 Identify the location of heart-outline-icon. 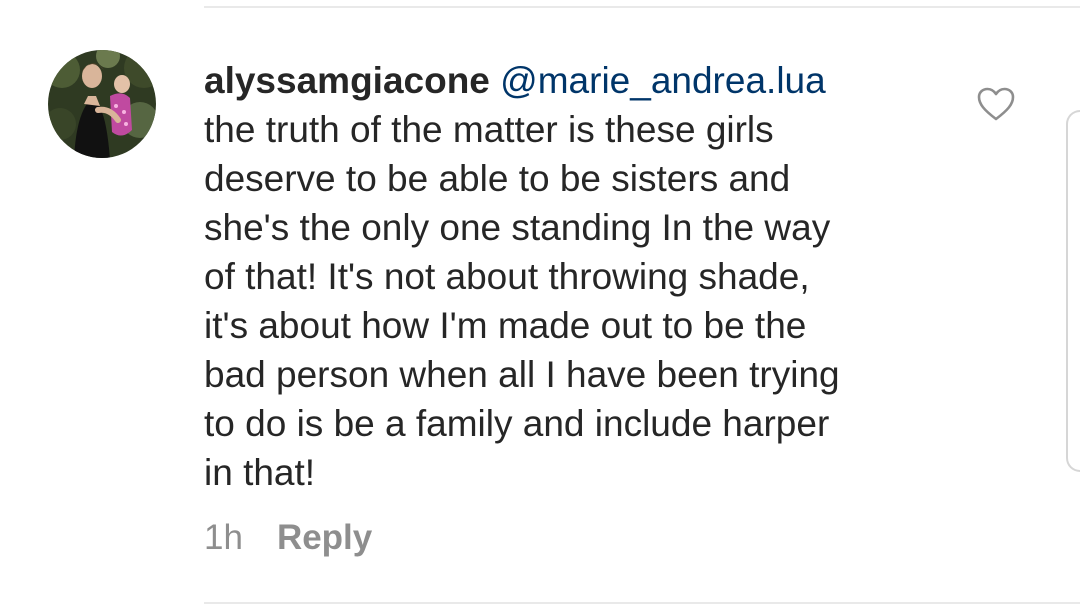
(996, 104).